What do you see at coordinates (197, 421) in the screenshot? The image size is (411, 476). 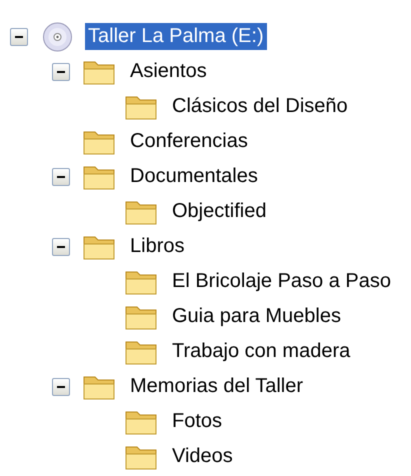 I see `tree-item: Fotos` at bounding box center [197, 421].